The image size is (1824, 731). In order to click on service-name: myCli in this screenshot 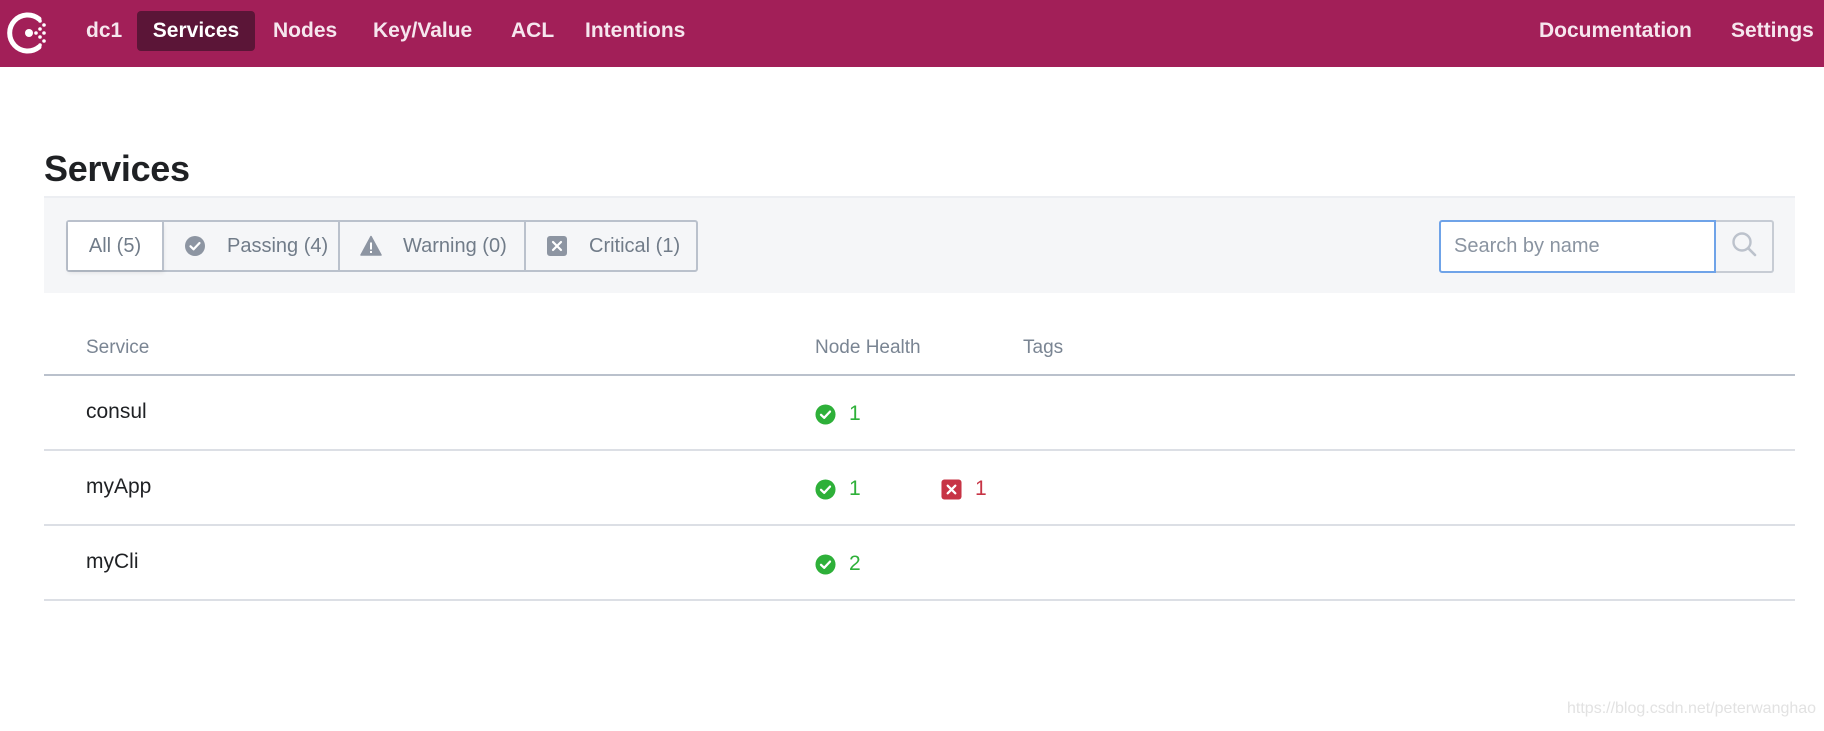, I will do `click(112, 562)`.